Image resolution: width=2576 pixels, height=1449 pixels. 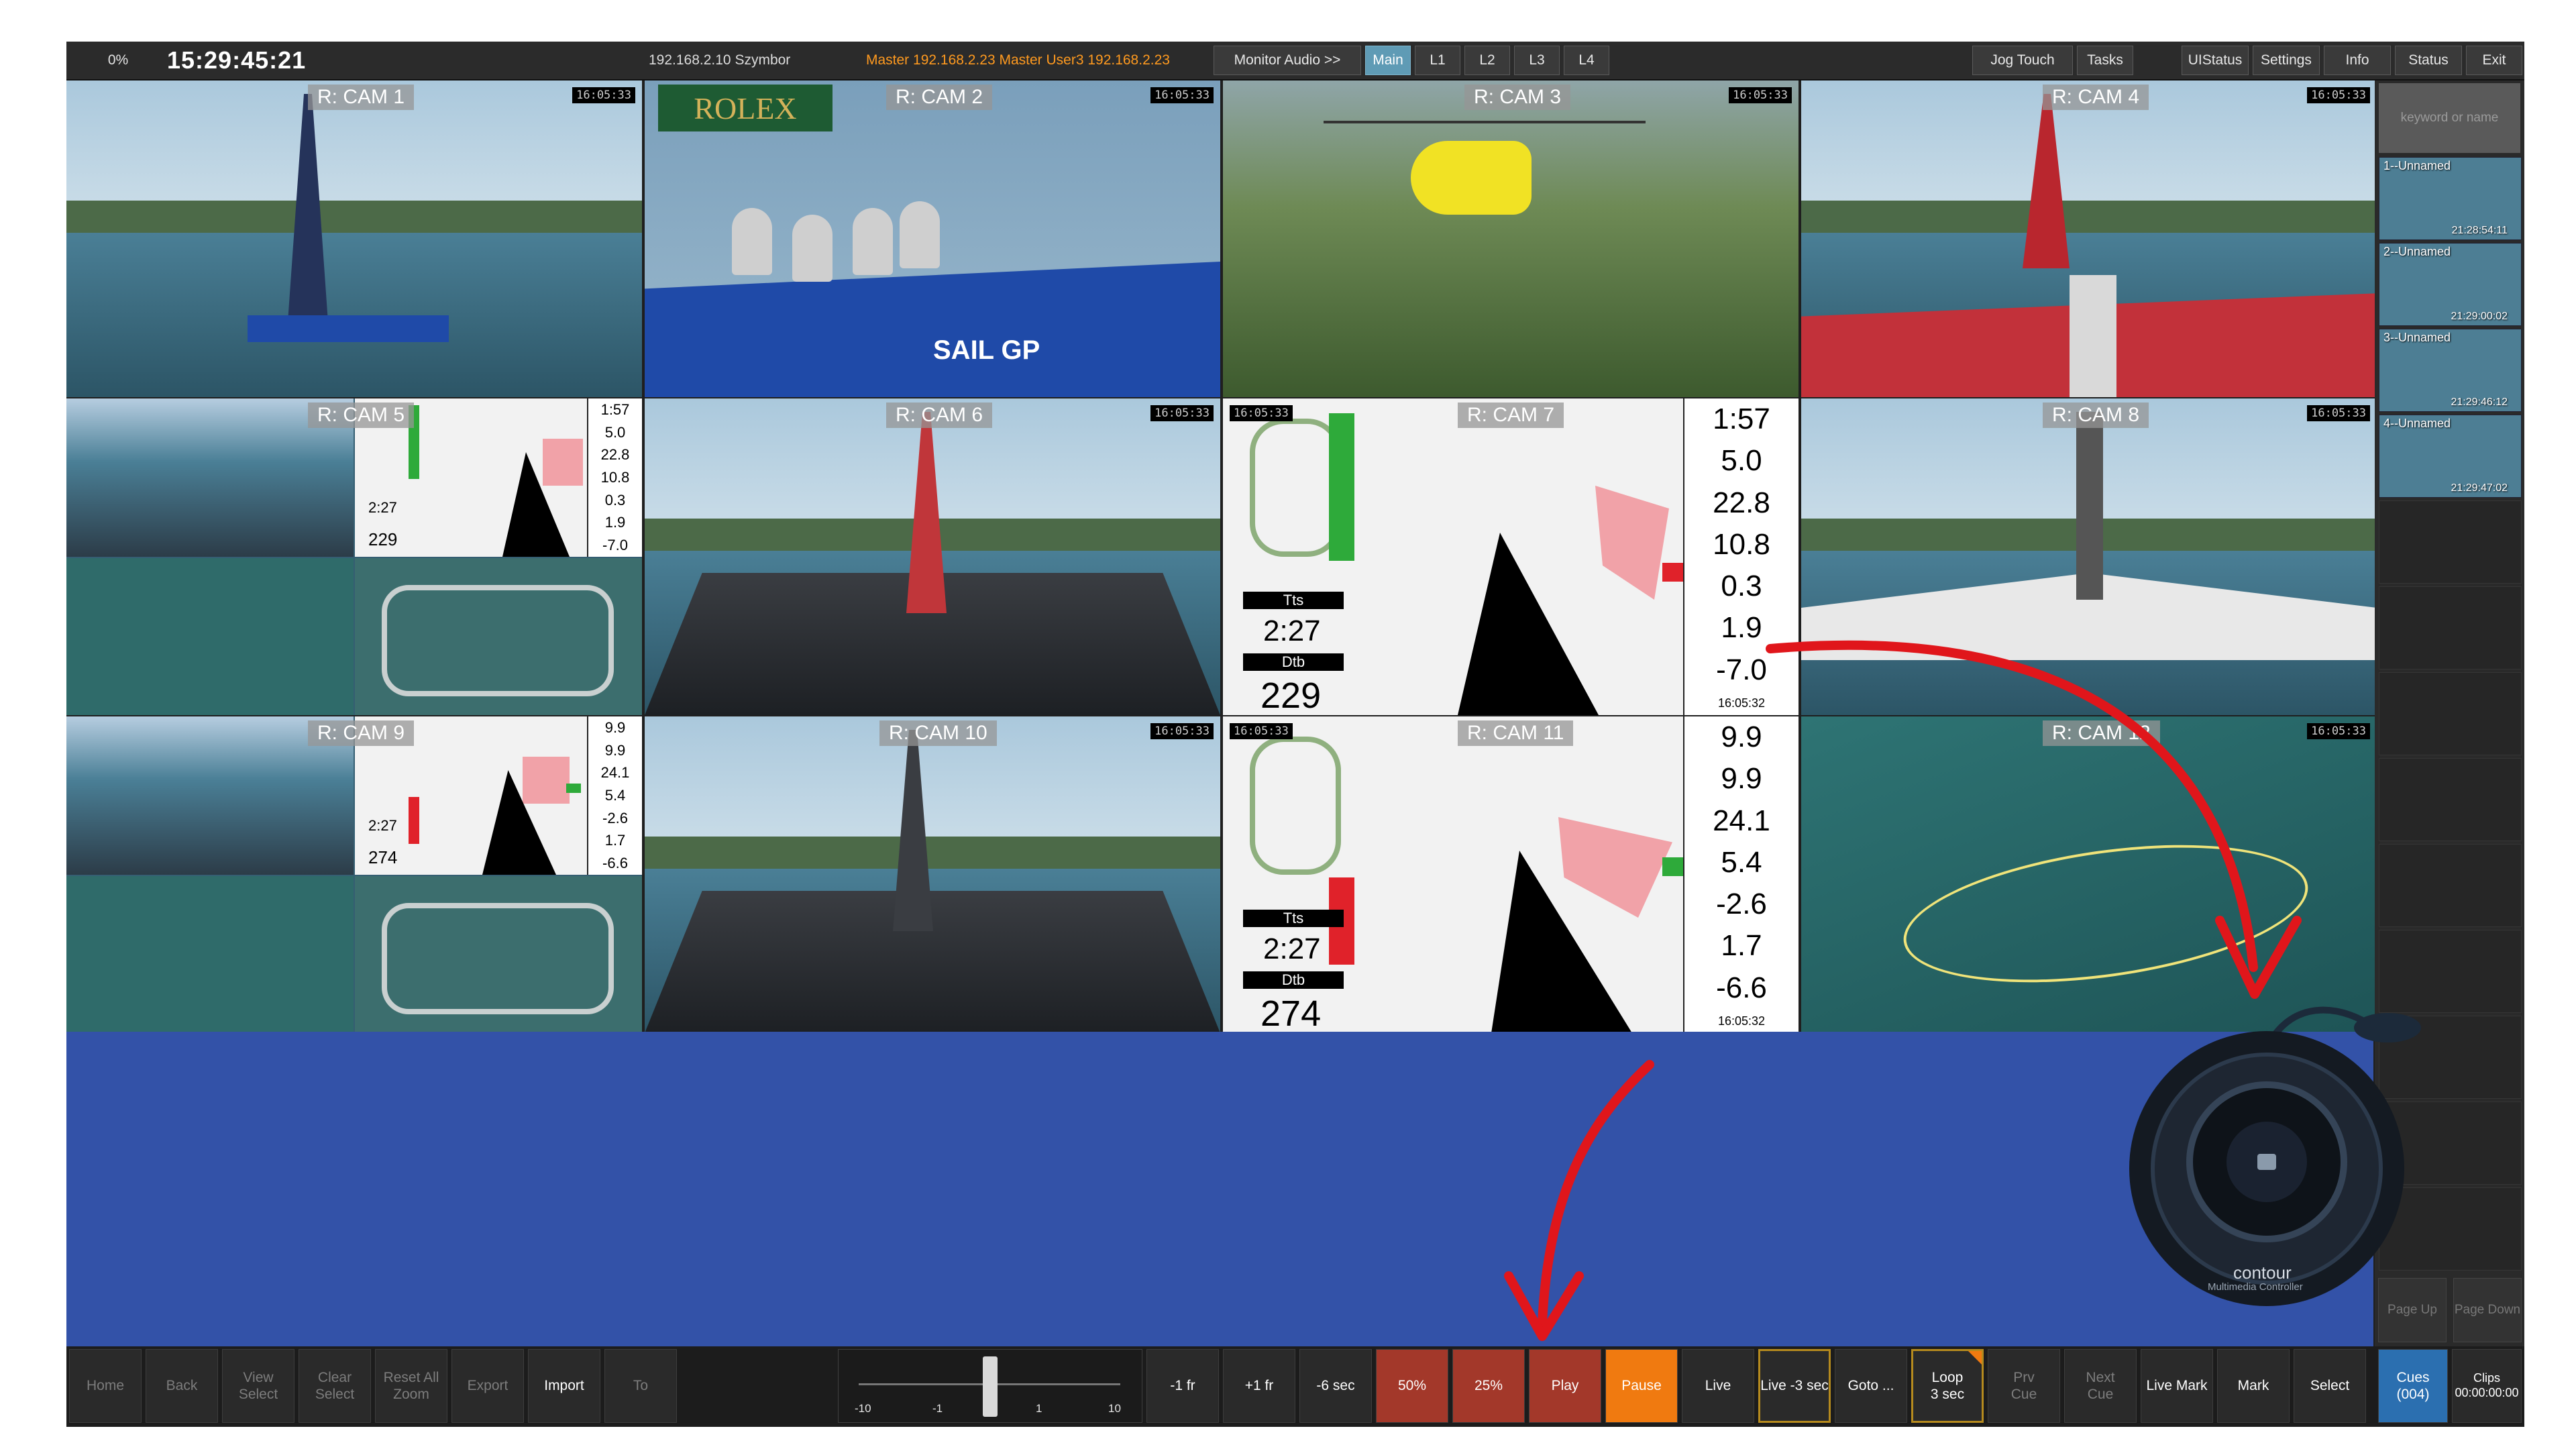 I want to click on arrow-to-play, so click(x=1596, y=1194).